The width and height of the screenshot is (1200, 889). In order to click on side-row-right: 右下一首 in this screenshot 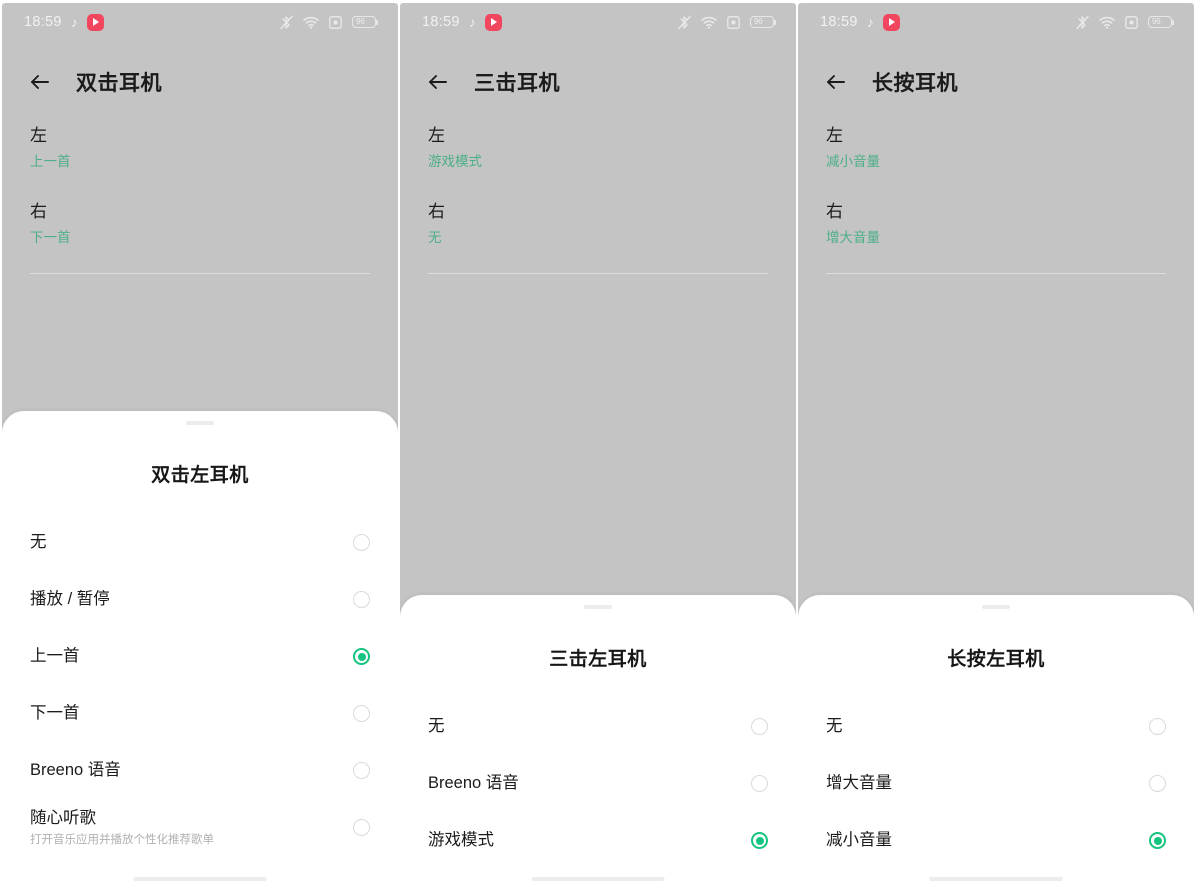, I will do `click(200, 223)`.